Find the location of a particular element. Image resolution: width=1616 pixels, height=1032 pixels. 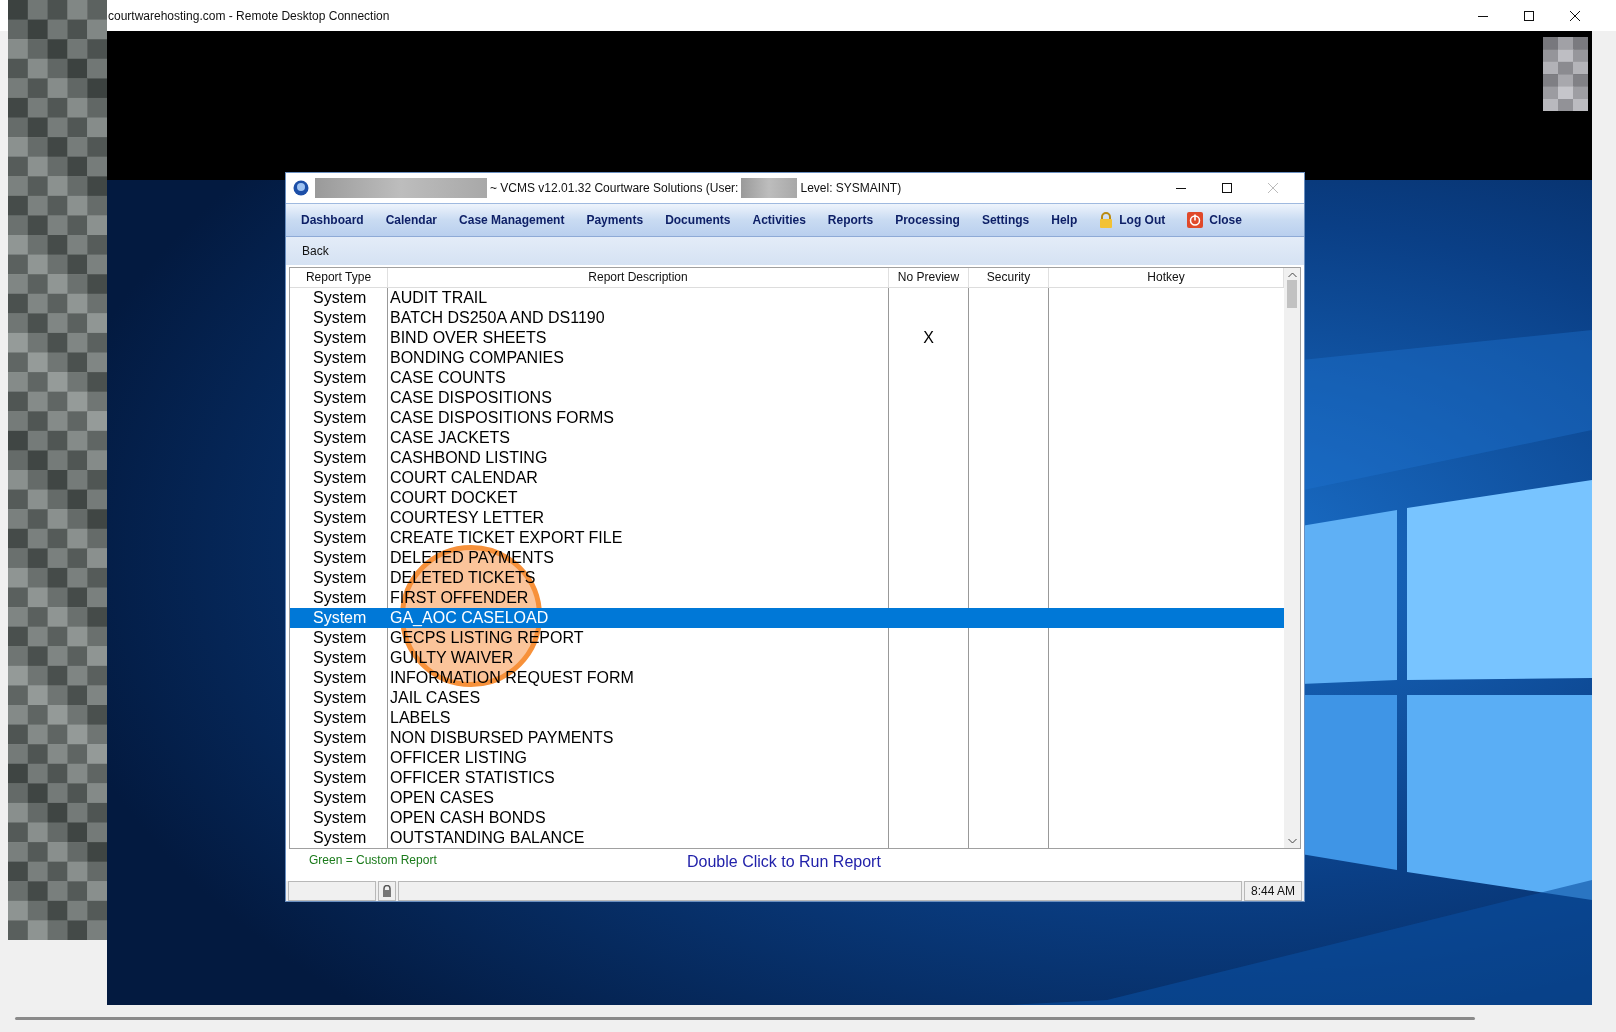

power-icon is located at coordinates (1195, 219).